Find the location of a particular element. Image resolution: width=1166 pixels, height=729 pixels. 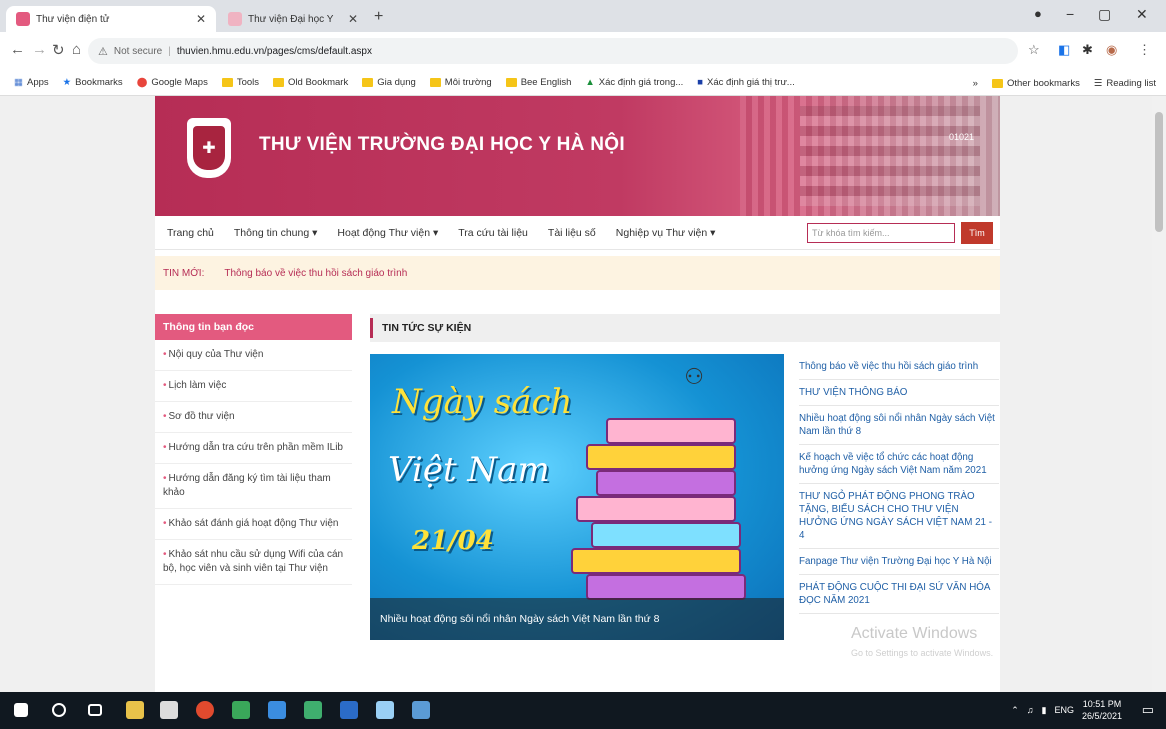

site-title: THƯ VIỆN TRƯỜNG ĐẠI HỌC Y HÀ NỘI is located at coordinates (442, 145).